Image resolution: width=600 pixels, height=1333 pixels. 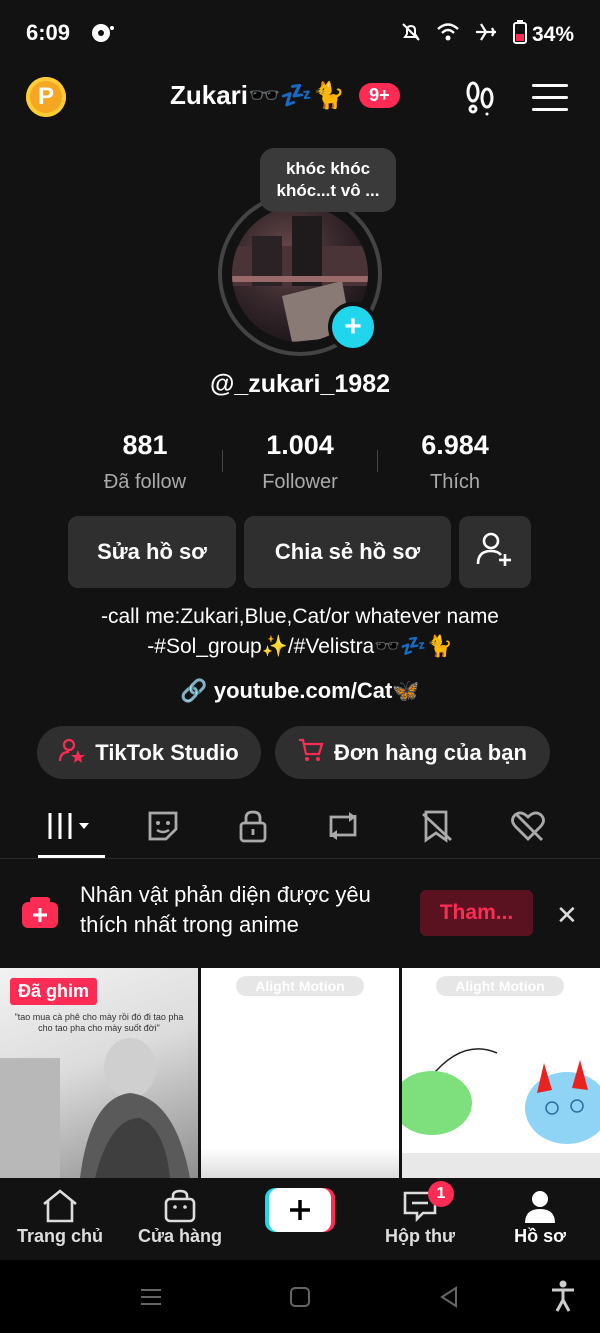 I want to click on profile-link: 🔗 youtube.com/Cat🦋, so click(x=300, y=691).